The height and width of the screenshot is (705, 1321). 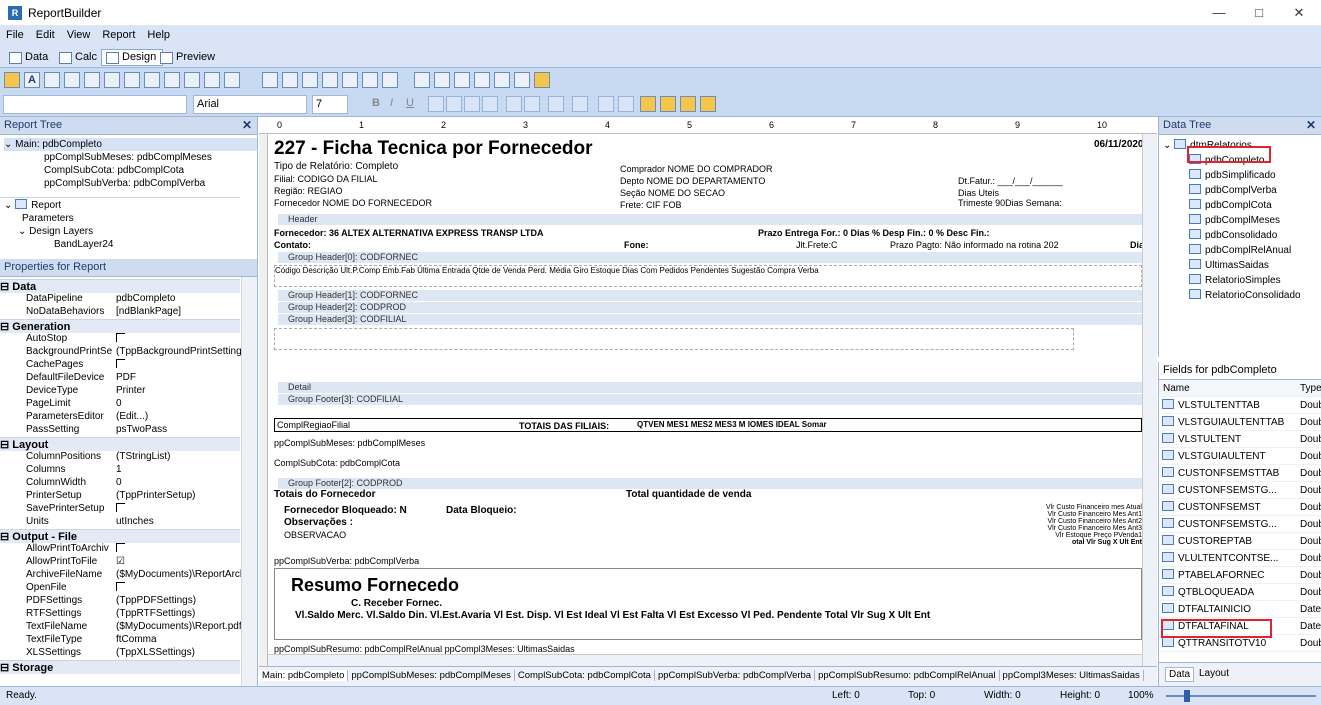 I want to click on property-row: DeviceType Printer, so click(x=120, y=391).